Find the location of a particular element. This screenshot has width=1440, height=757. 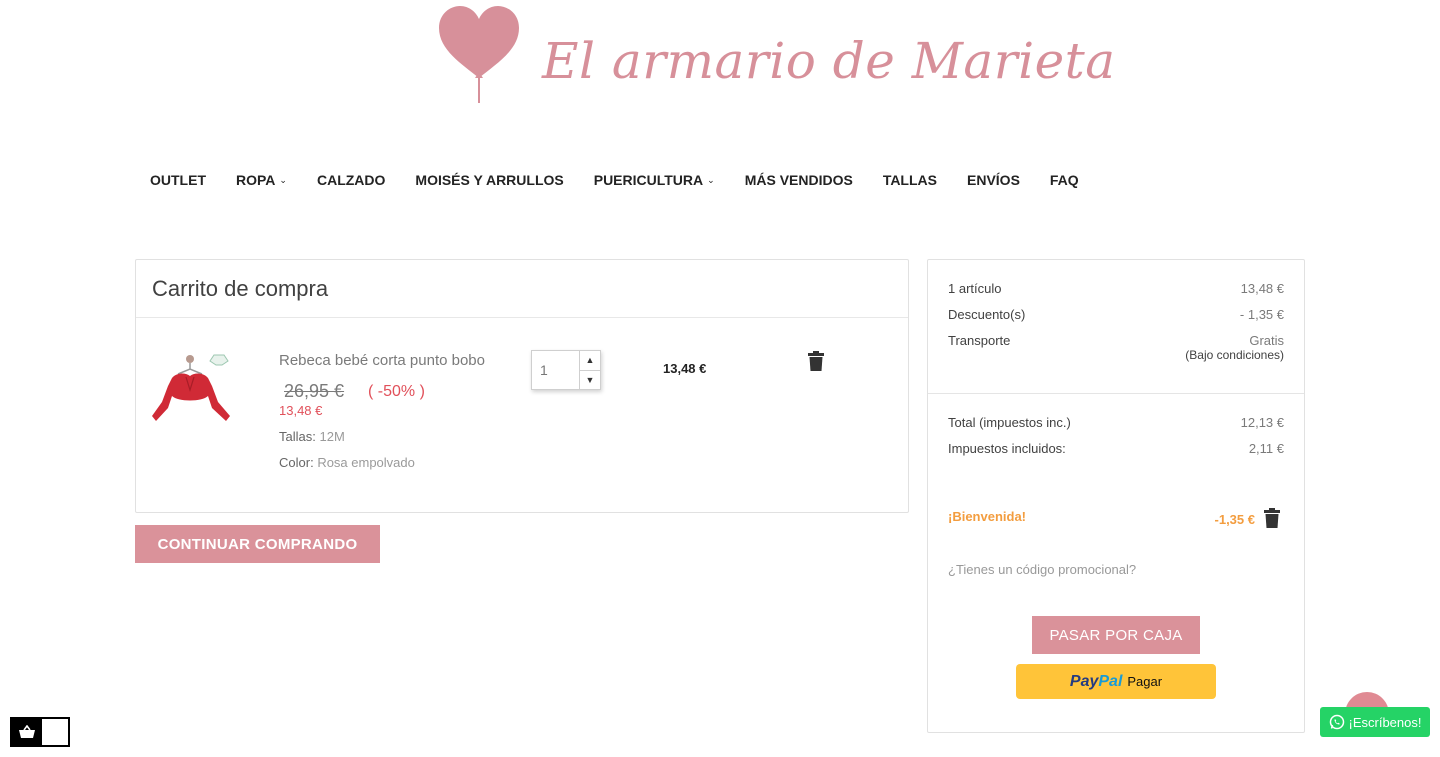

nav-item-puericultura: PUERICULTURA ⌄ is located at coordinates (654, 180).